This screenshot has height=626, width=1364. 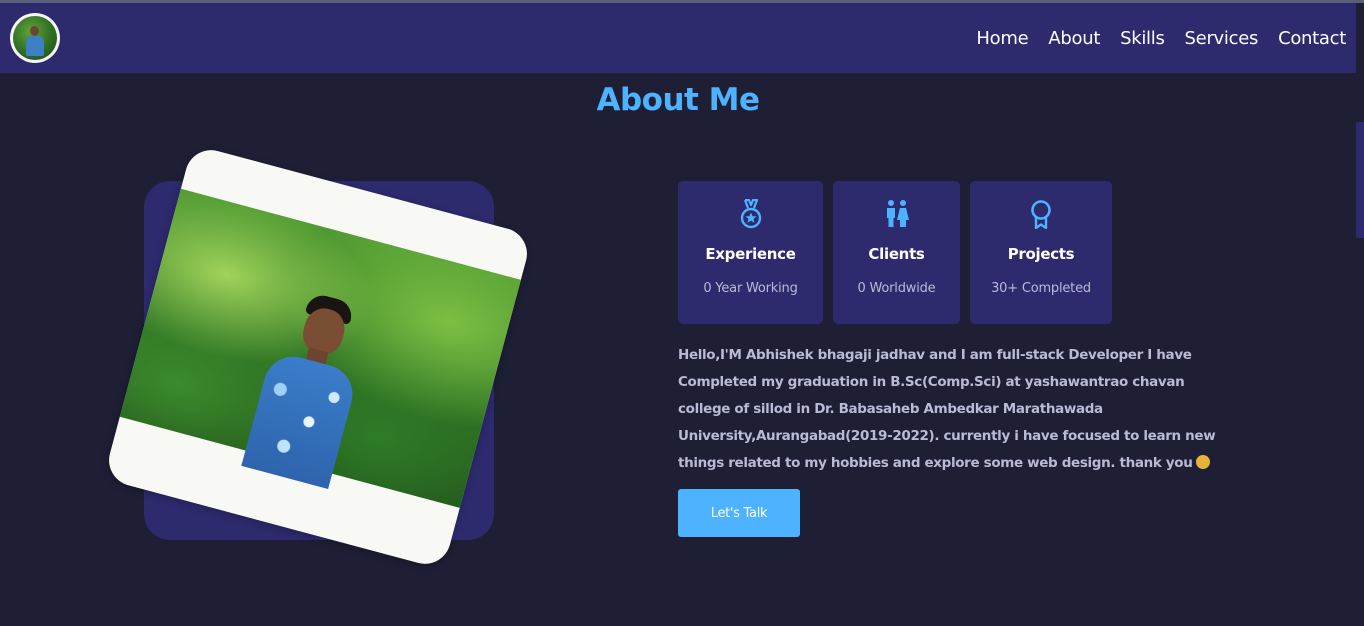 I want to click on scrollbar-thumb, so click(x=1360, y=180).